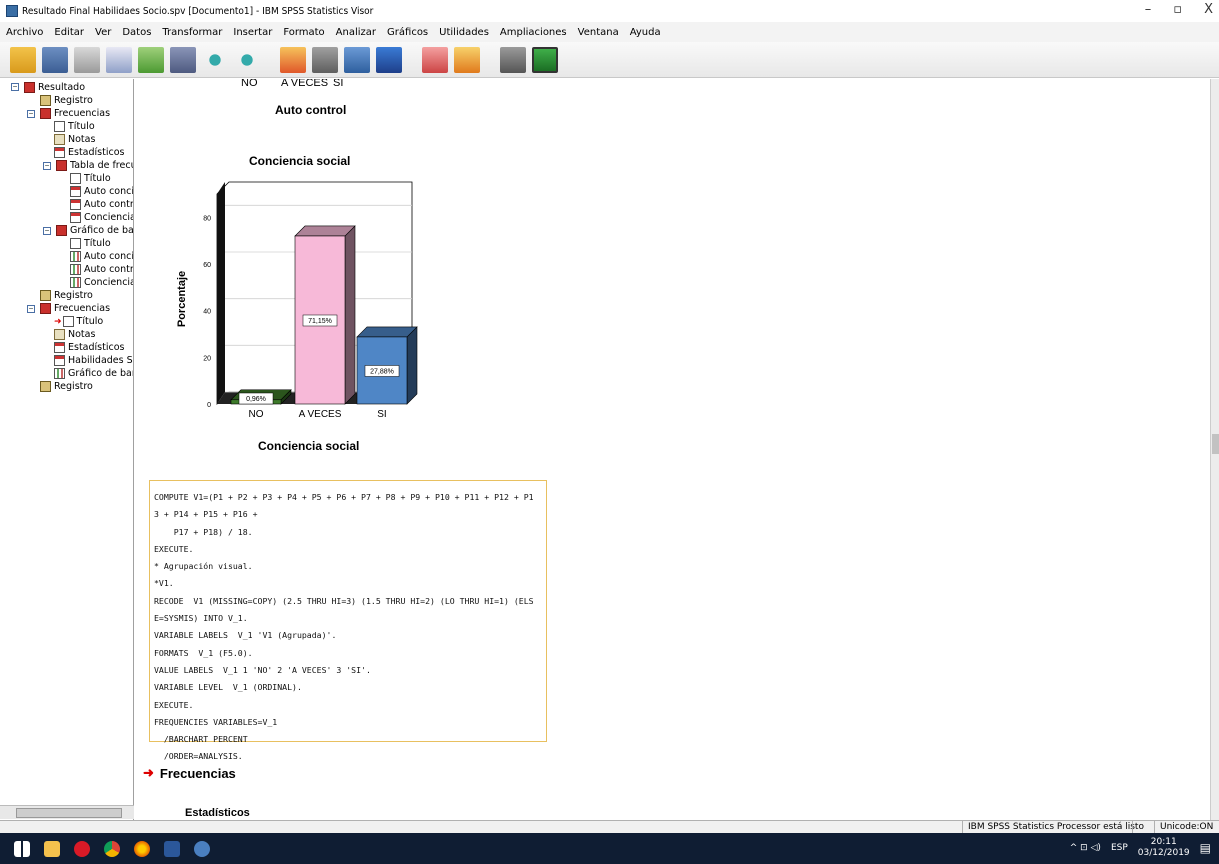 This screenshot has width=1219, height=864. Describe the element at coordinates (293, 59) in the screenshot. I see `goto-data-icon` at that location.